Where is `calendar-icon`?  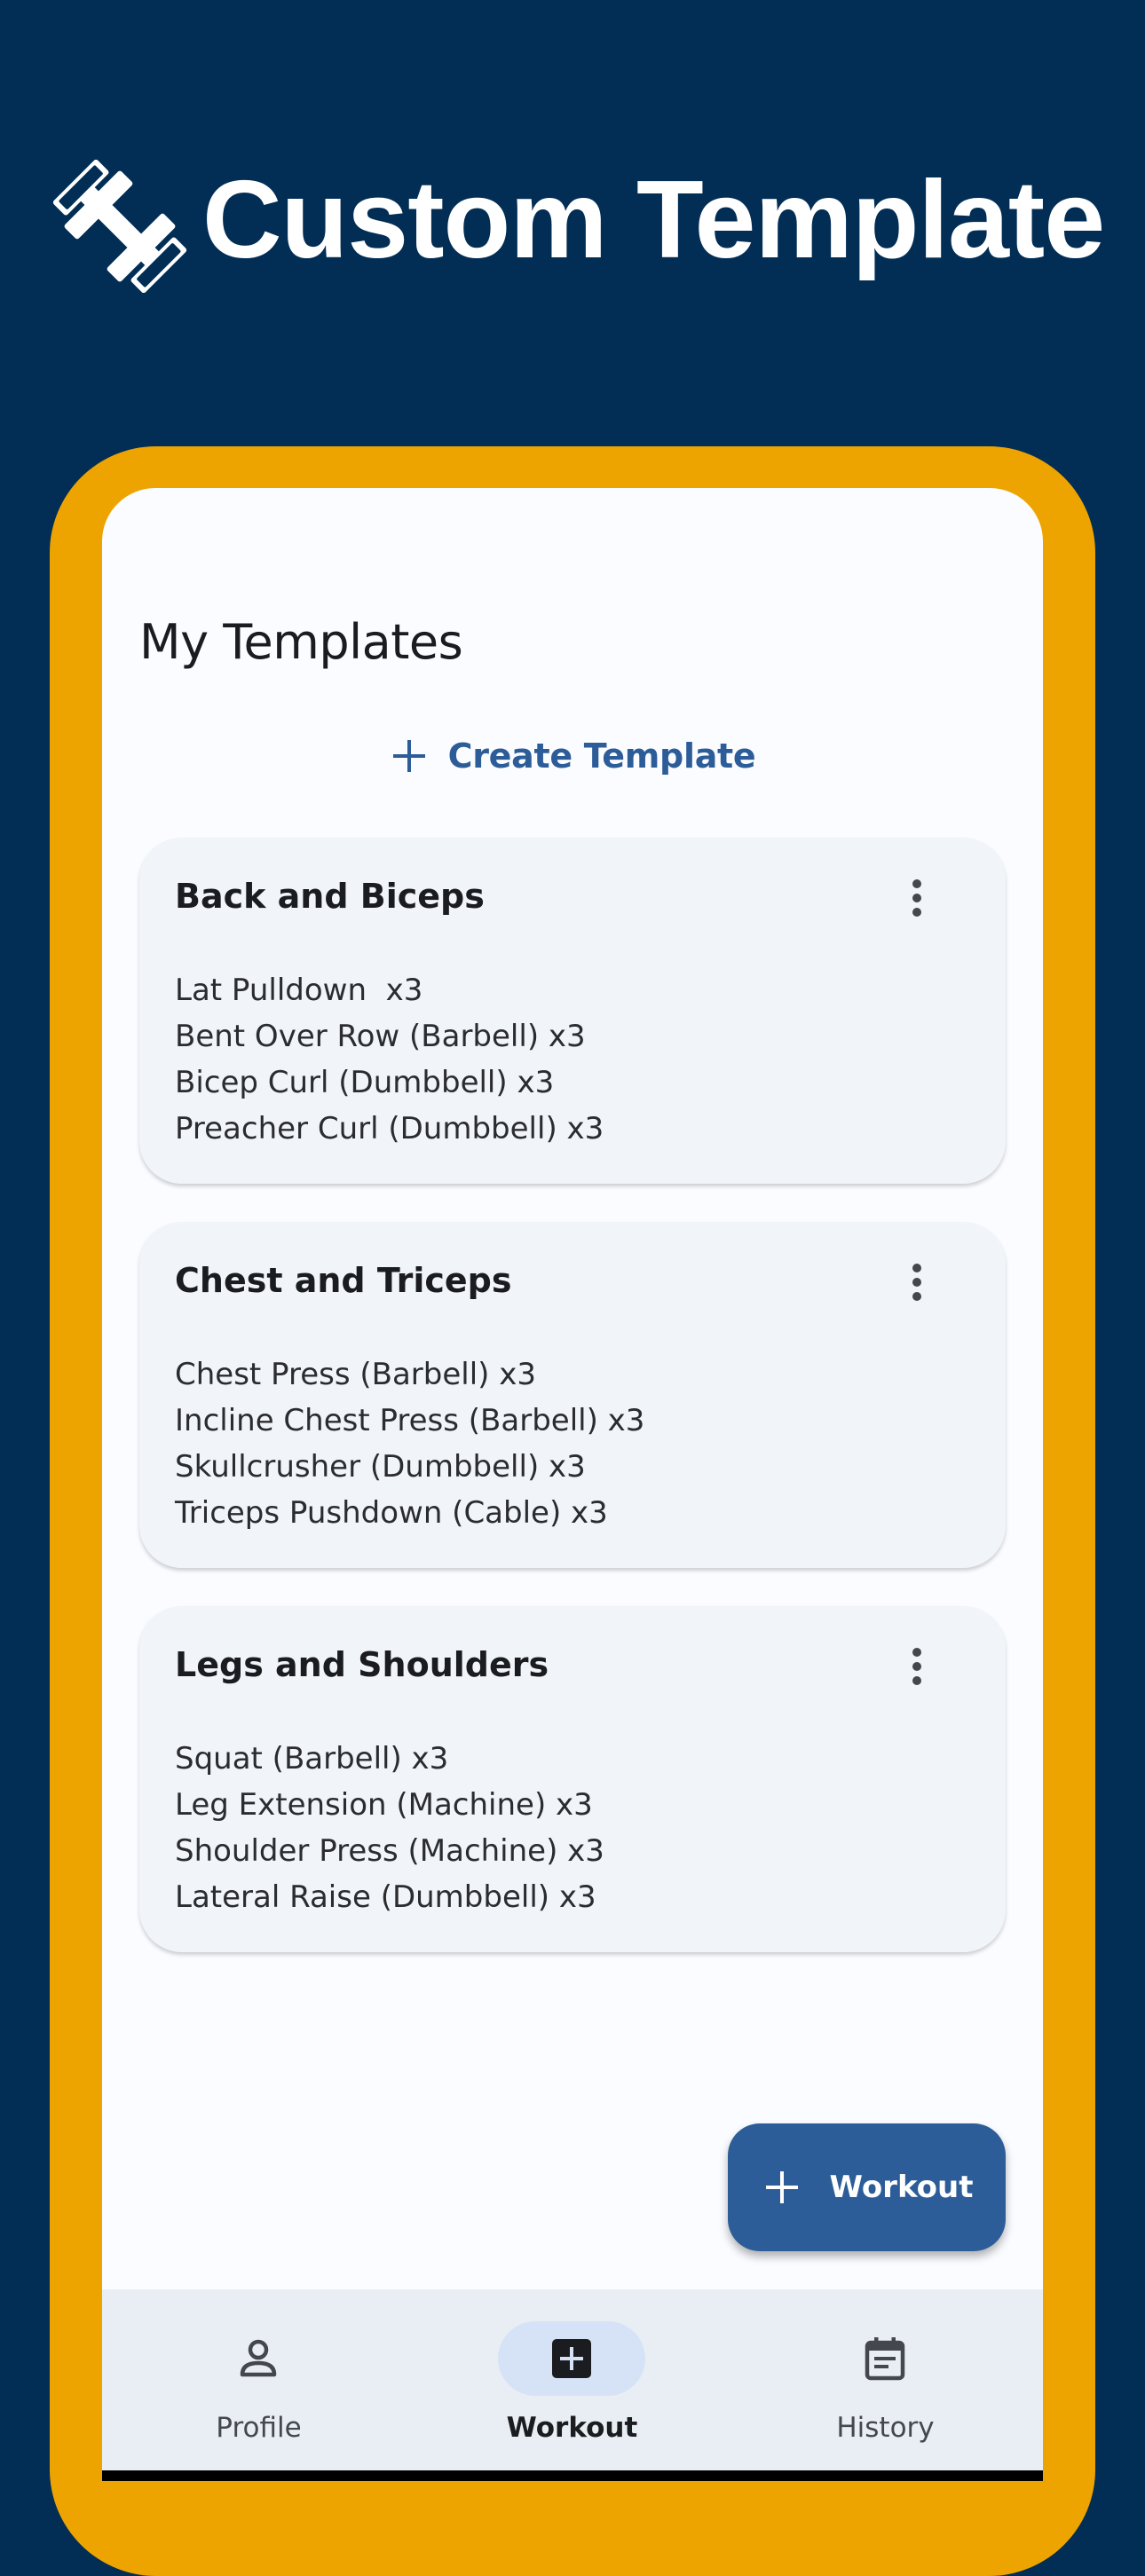
calendar-icon is located at coordinates (885, 2359).